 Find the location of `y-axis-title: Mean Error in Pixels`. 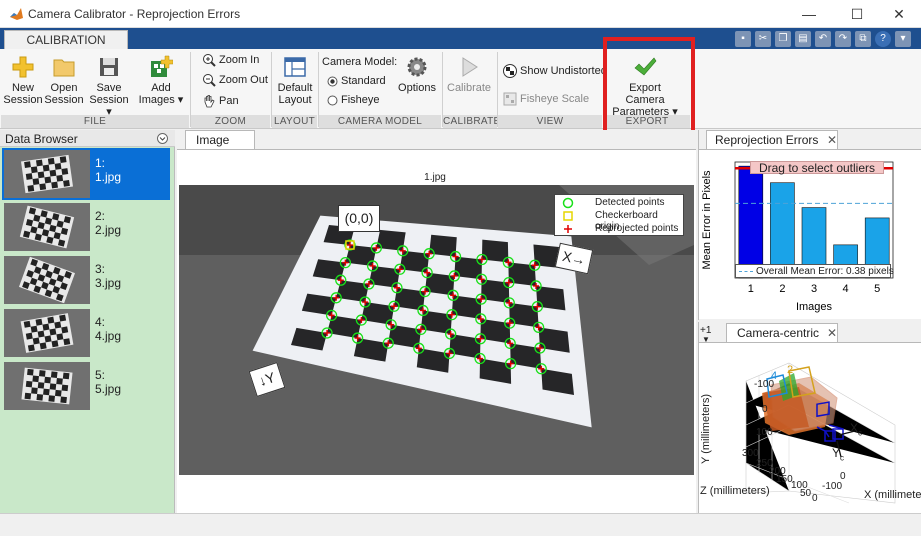

y-axis-title: Mean Error in Pixels is located at coordinates (707, 220).